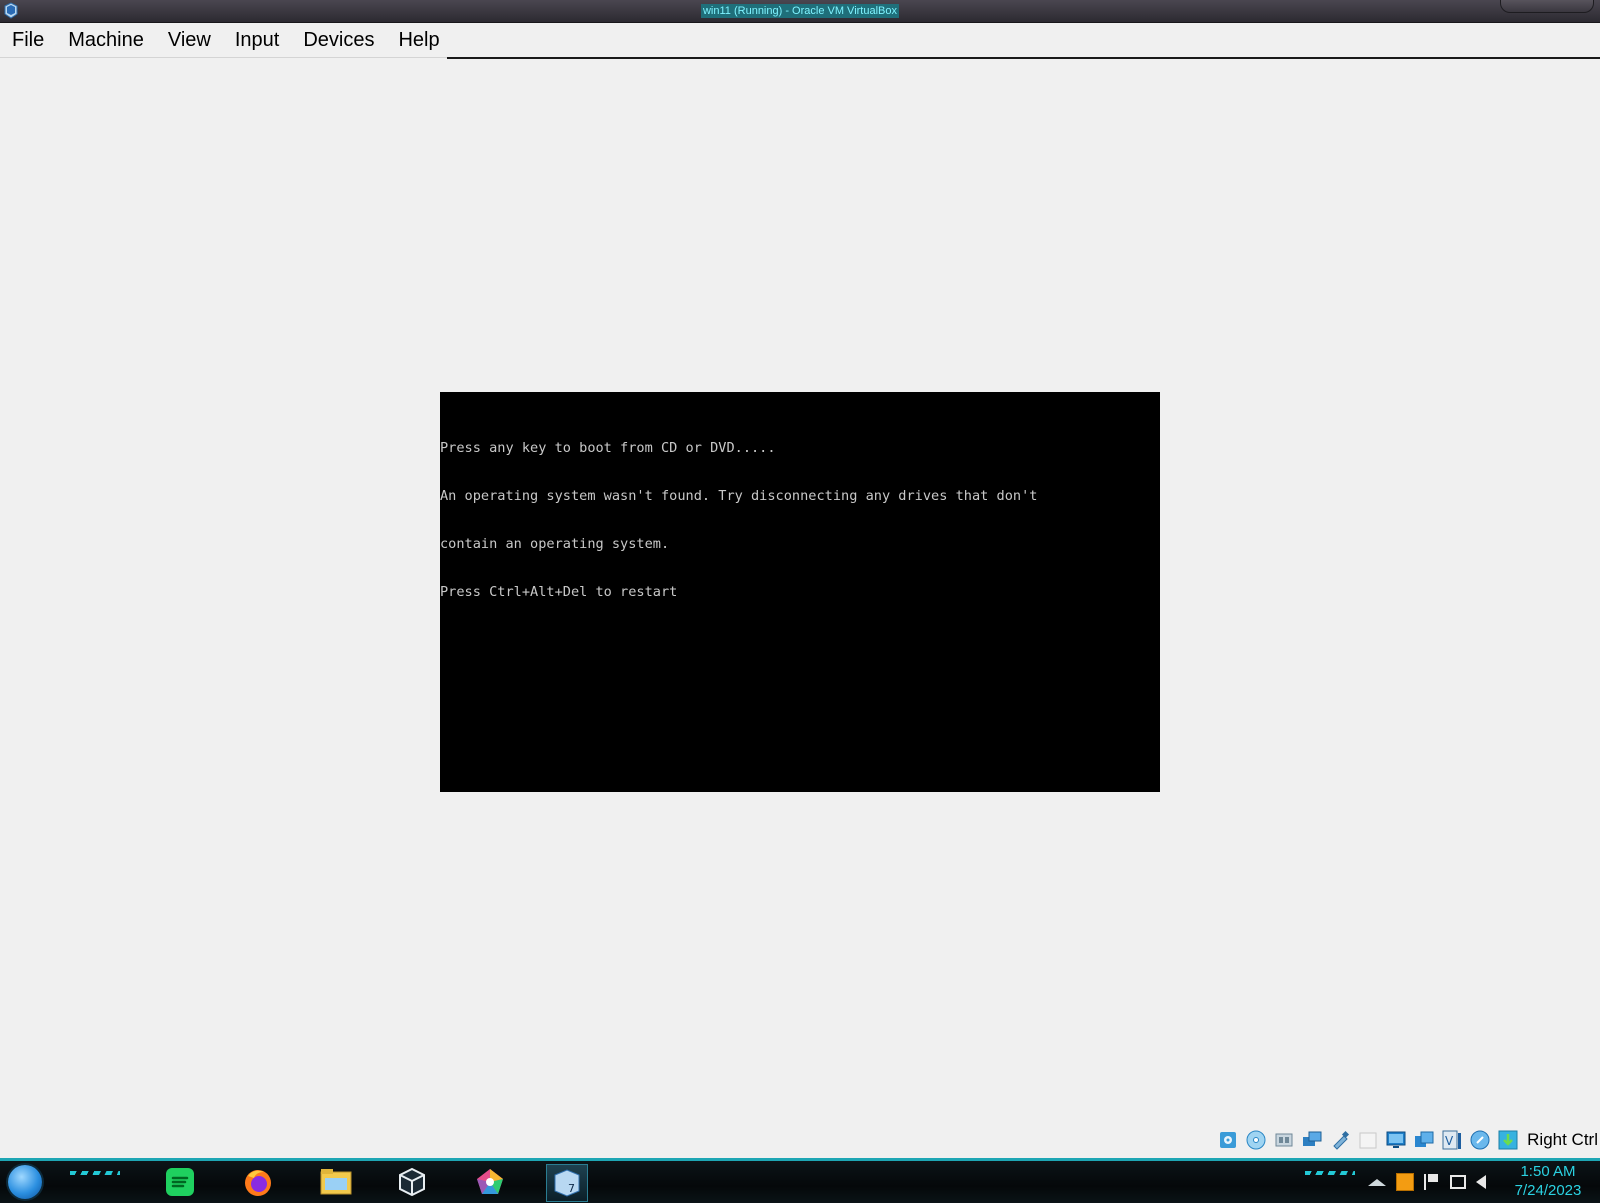 Image resolution: width=1600 pixels, height=1203 pixels. I want to click on audio-icon, so click(1284, 1140).